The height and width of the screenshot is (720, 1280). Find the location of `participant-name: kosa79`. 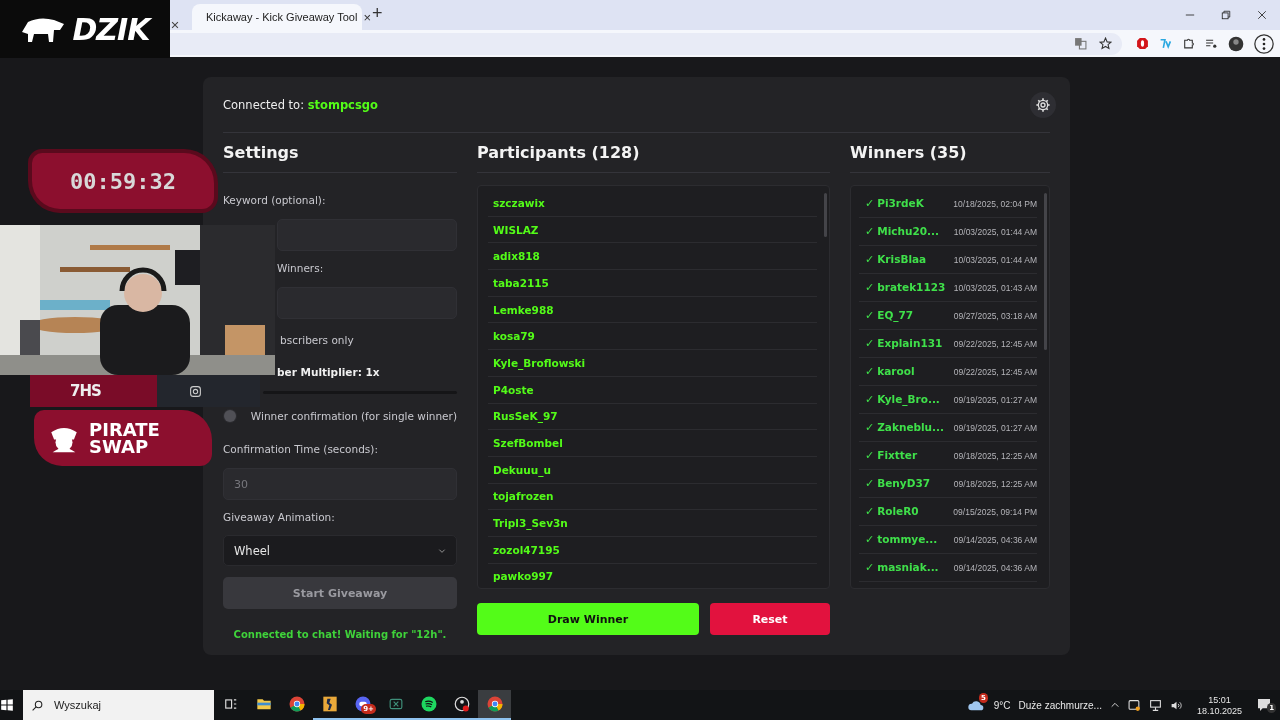

participant-name: kosa79 is located at coordinates (514, 336).